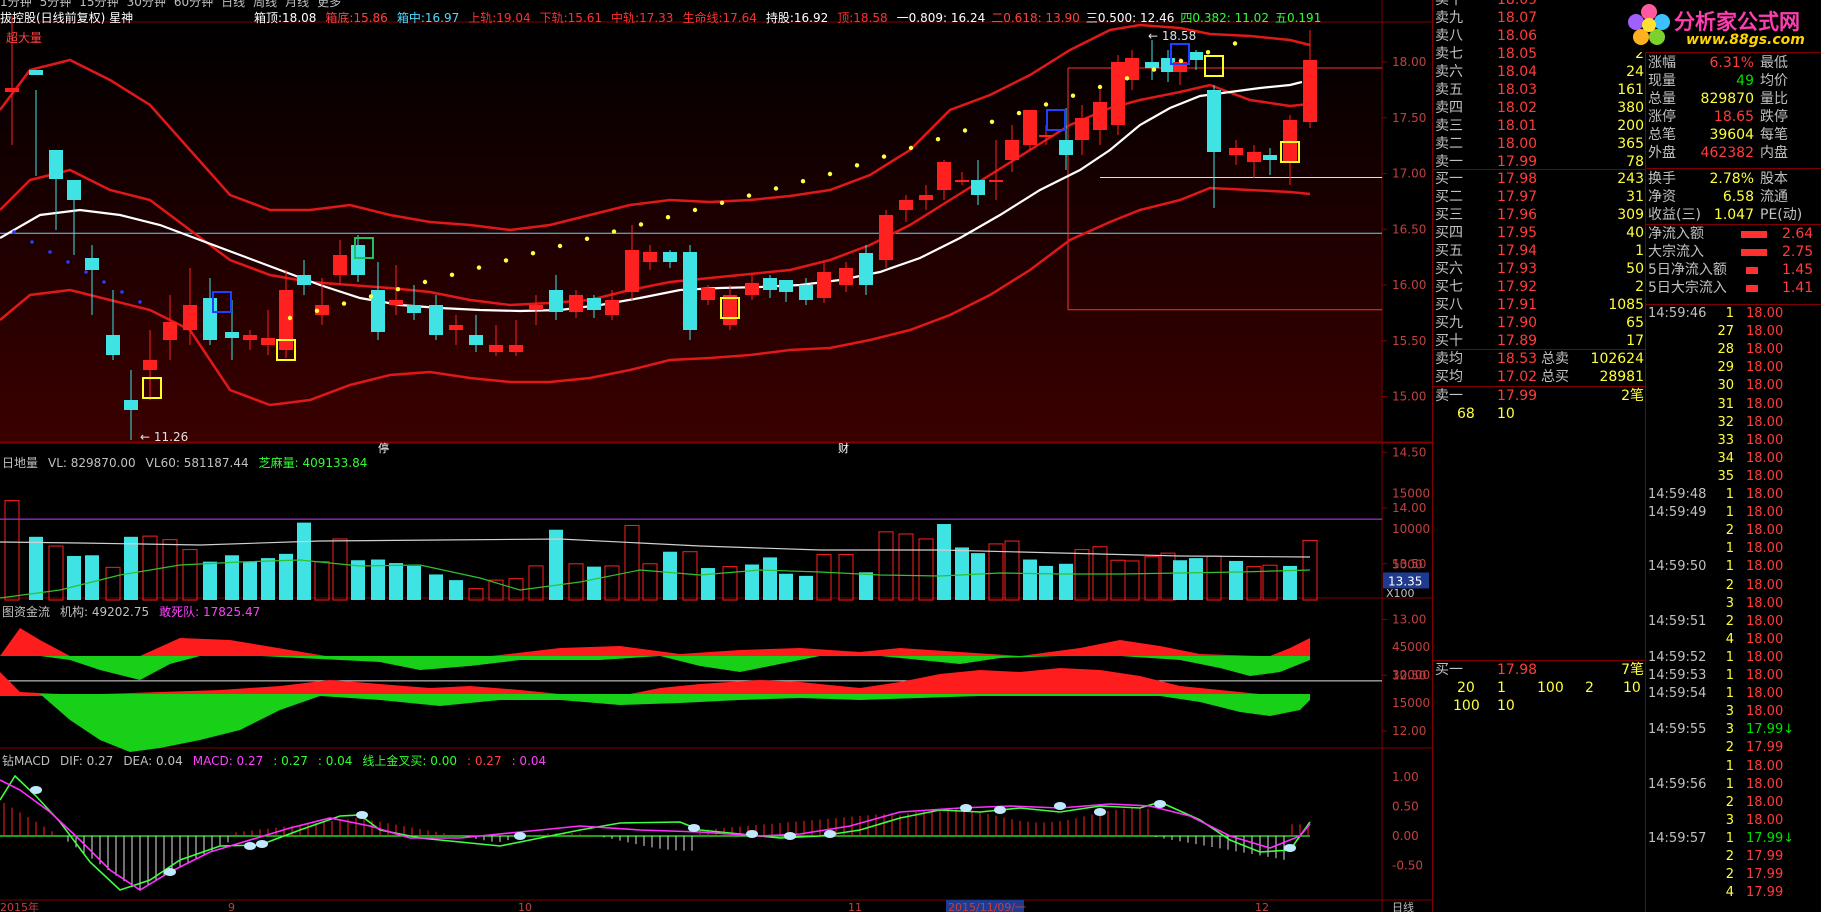  I want to click on ask-row: 卖三 18.01 200, so click(1539, 126).